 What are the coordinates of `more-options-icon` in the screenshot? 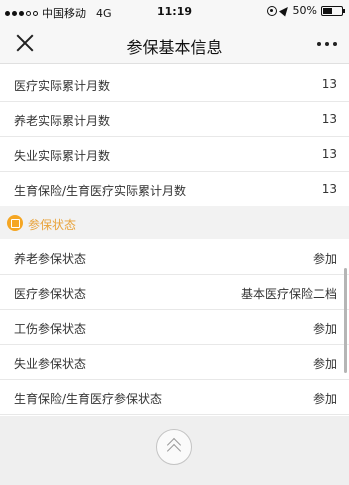 It's located at (327, 44).